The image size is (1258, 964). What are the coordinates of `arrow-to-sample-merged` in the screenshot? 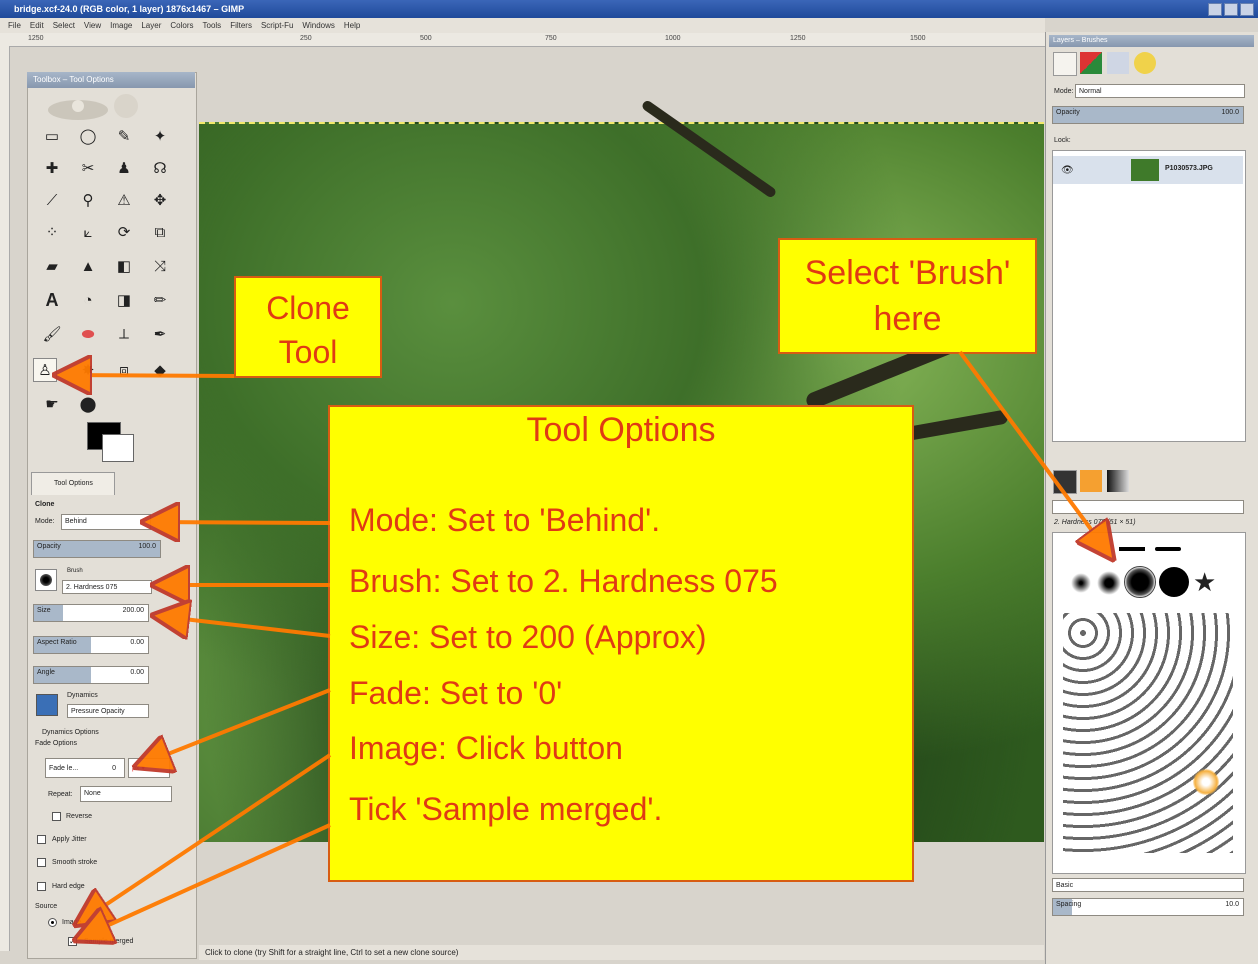 It's located at (205, 880).